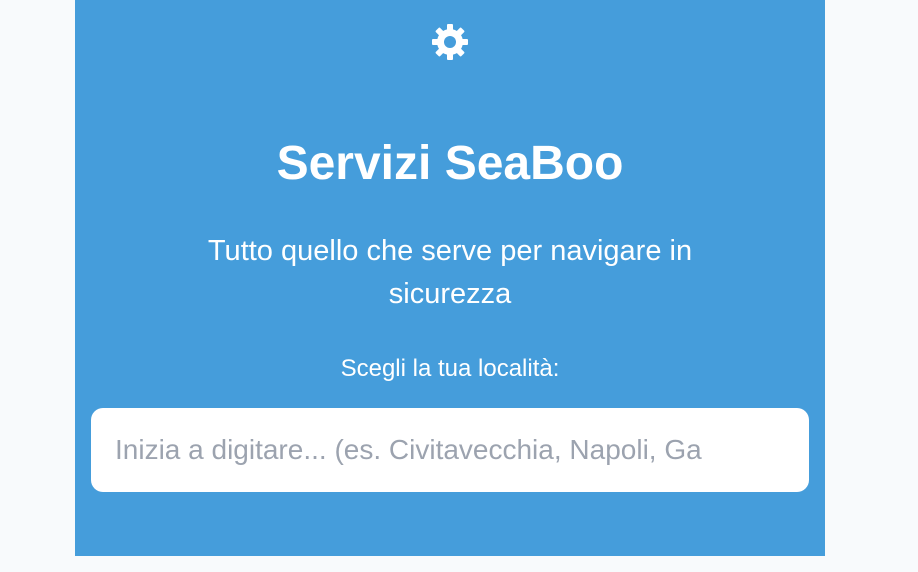 This screenshot has height=572, width=918. I want to click on gear-icon, so click(450, 42).